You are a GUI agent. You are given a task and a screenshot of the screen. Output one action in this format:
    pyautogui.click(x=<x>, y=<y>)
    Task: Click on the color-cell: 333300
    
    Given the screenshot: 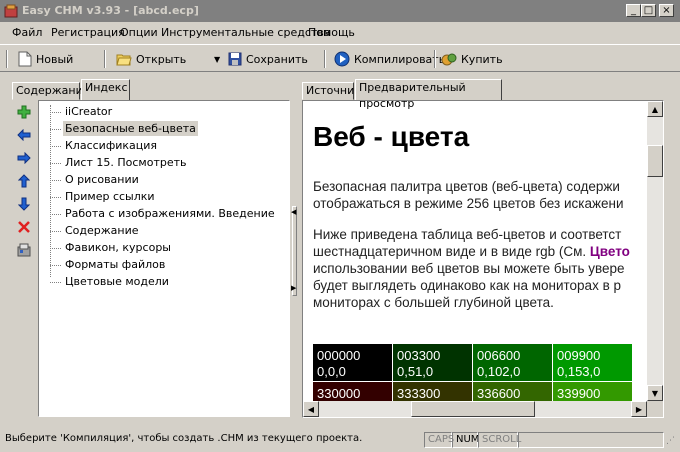 What is the action you would take?
    pyautogui.click(x=433, y=391)
    